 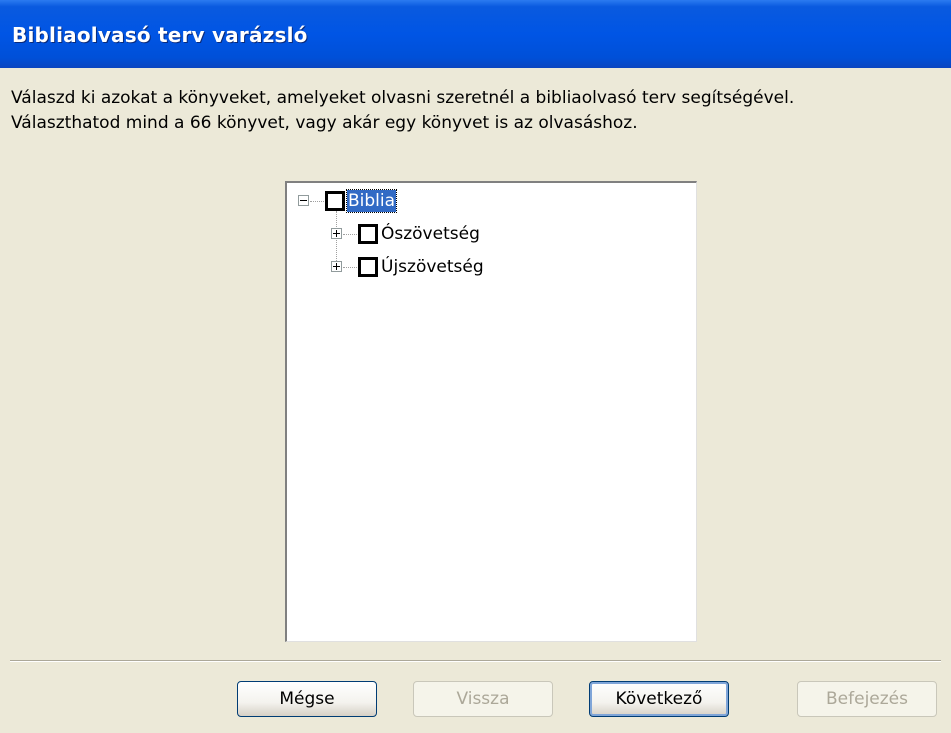 What do you see at coordinates (659, 699) in the screenshot?
I see `next-button: Következő` at bounding box center [659, 699].